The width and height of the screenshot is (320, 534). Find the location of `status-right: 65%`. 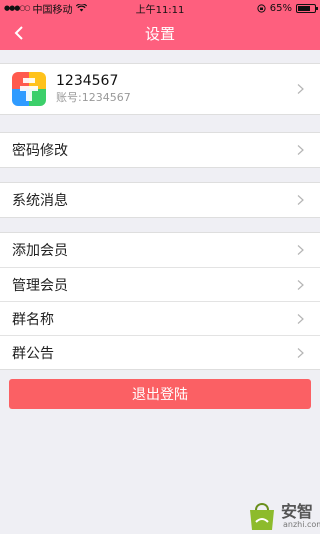

status-right: 65% is located at coordinates (262, 8).